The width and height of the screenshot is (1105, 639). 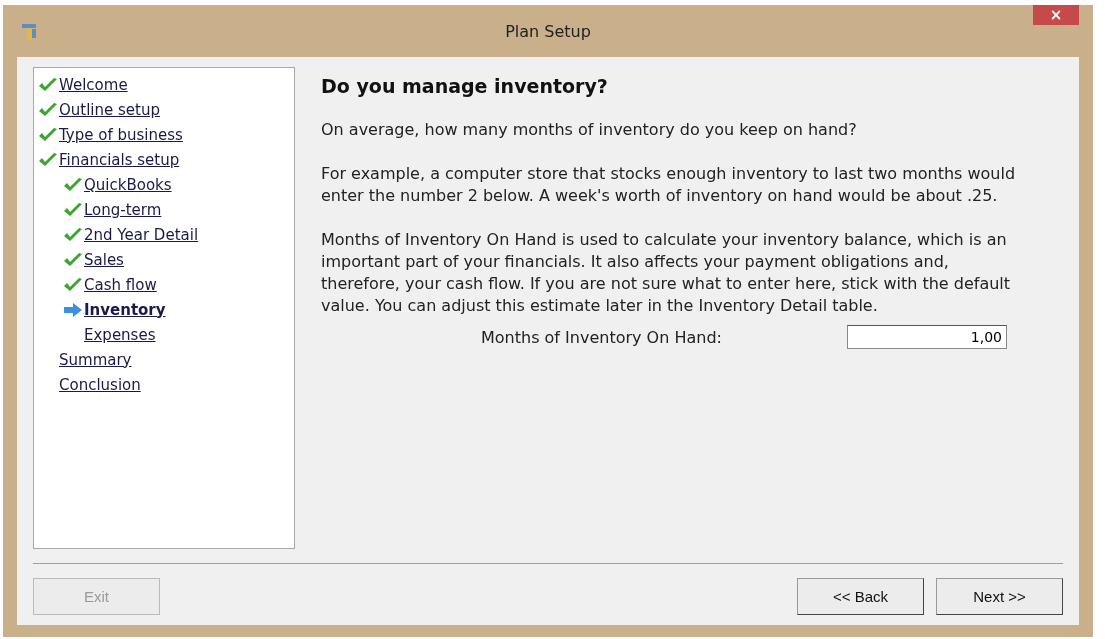 What do you see at coordinates (119, 159) in the screenshot?
I see `nav-link: Financials setup` at bounding box center [119, 159].